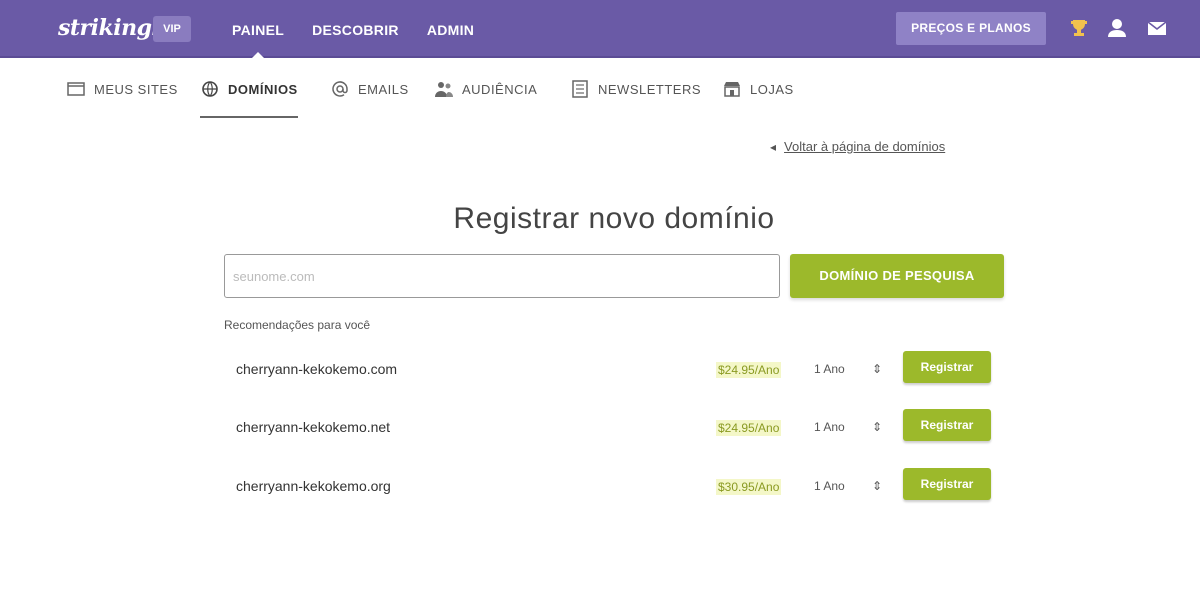 This screenshot has height=589, width=1200. I want to click on pricing-plans-button: PREÇOS E PLANOS, so click(971, 28).